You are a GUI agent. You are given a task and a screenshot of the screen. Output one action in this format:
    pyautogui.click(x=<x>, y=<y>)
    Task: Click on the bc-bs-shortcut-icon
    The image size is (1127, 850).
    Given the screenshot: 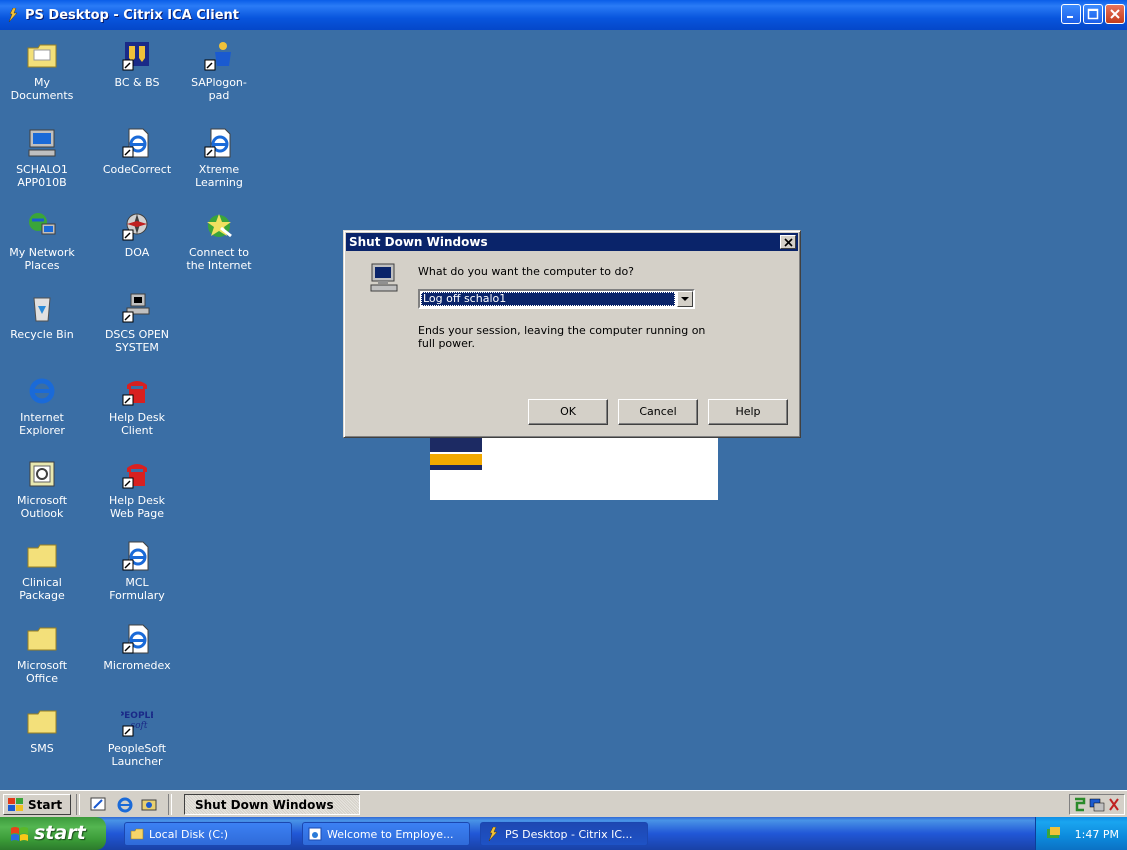 What is the action you would take?
    pyautogui.click(x=135, y=56)
    